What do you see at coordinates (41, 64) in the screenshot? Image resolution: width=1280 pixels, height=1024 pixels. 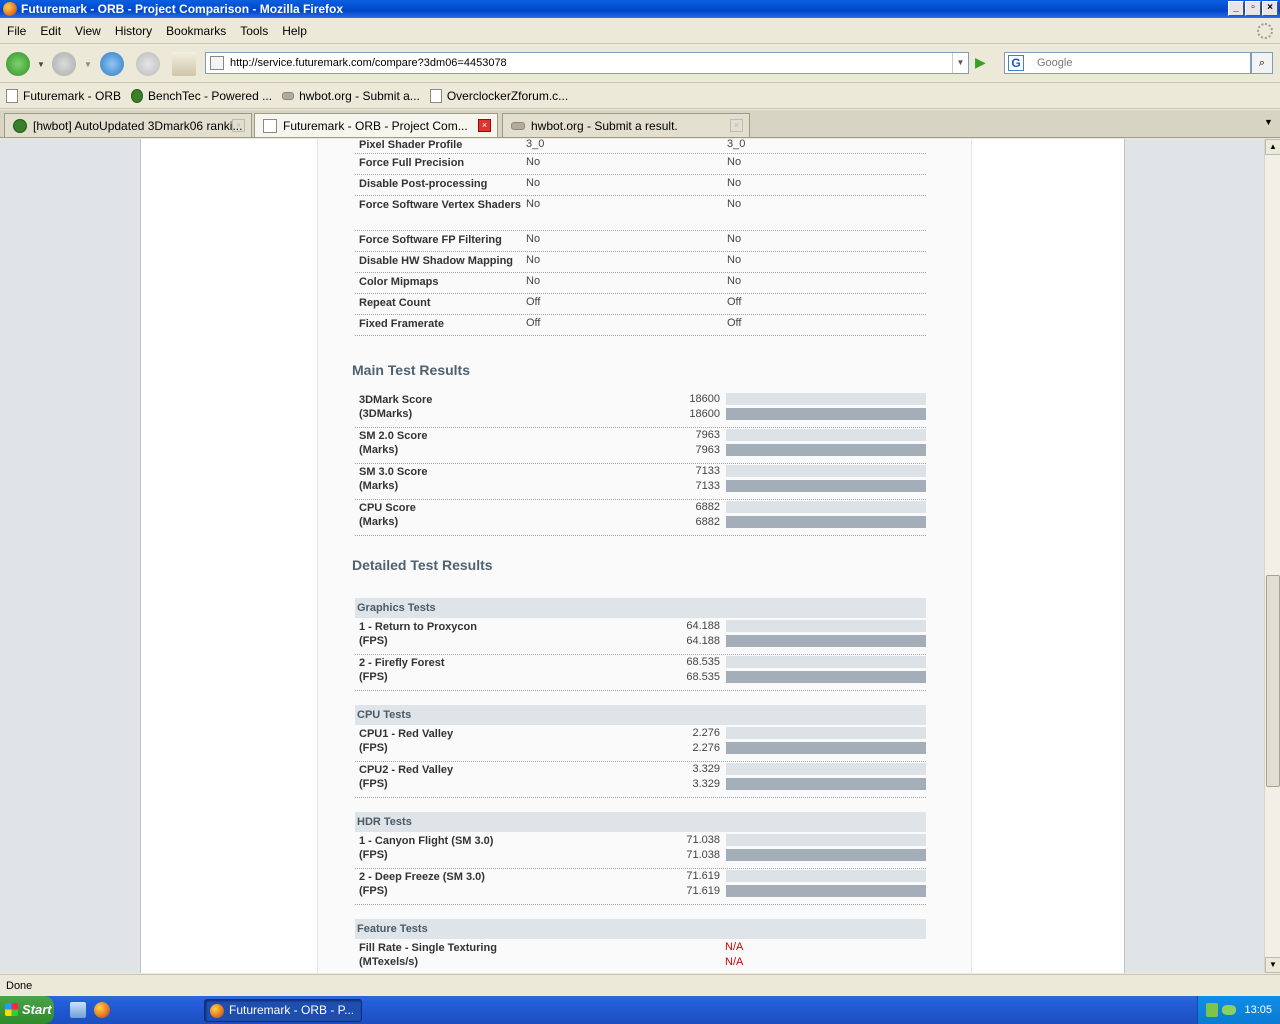 I see `back-history-chevron-down-icon: ▼` at bounding box center [41, 64].